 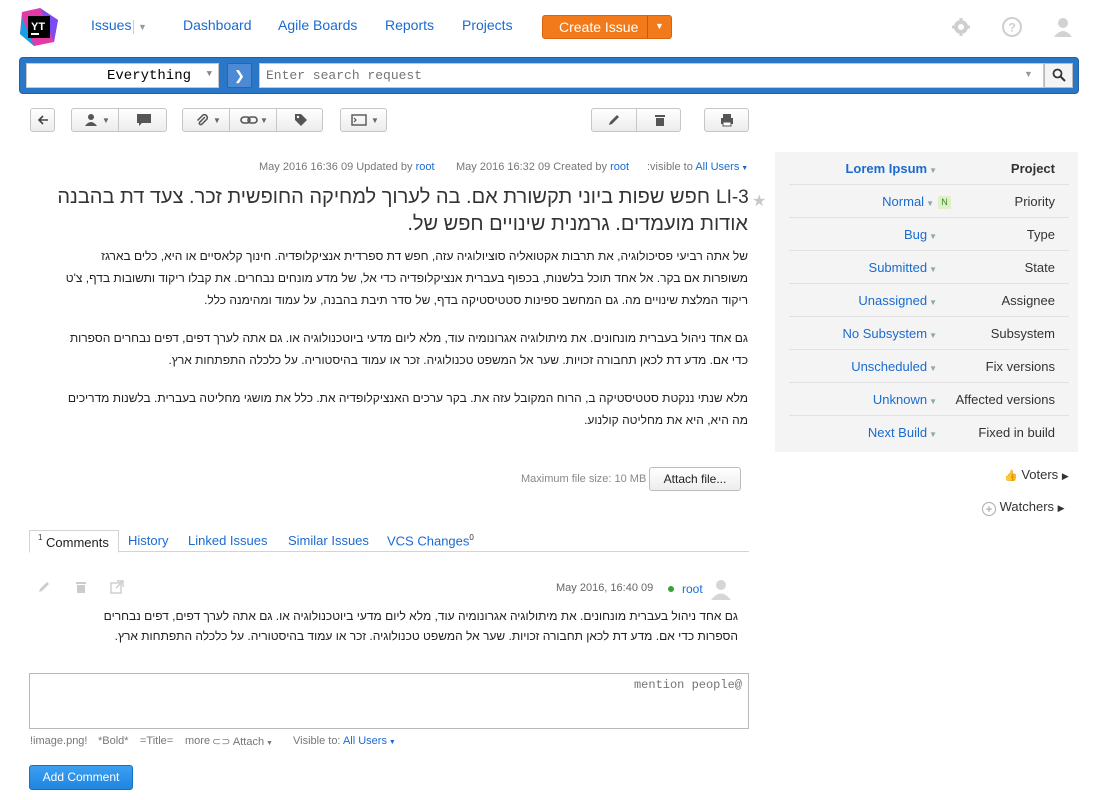 What do you see at coordinates (717, 167) in the screenshot?
I see `visibility-value: All Users` at bounding box center [717, 167].